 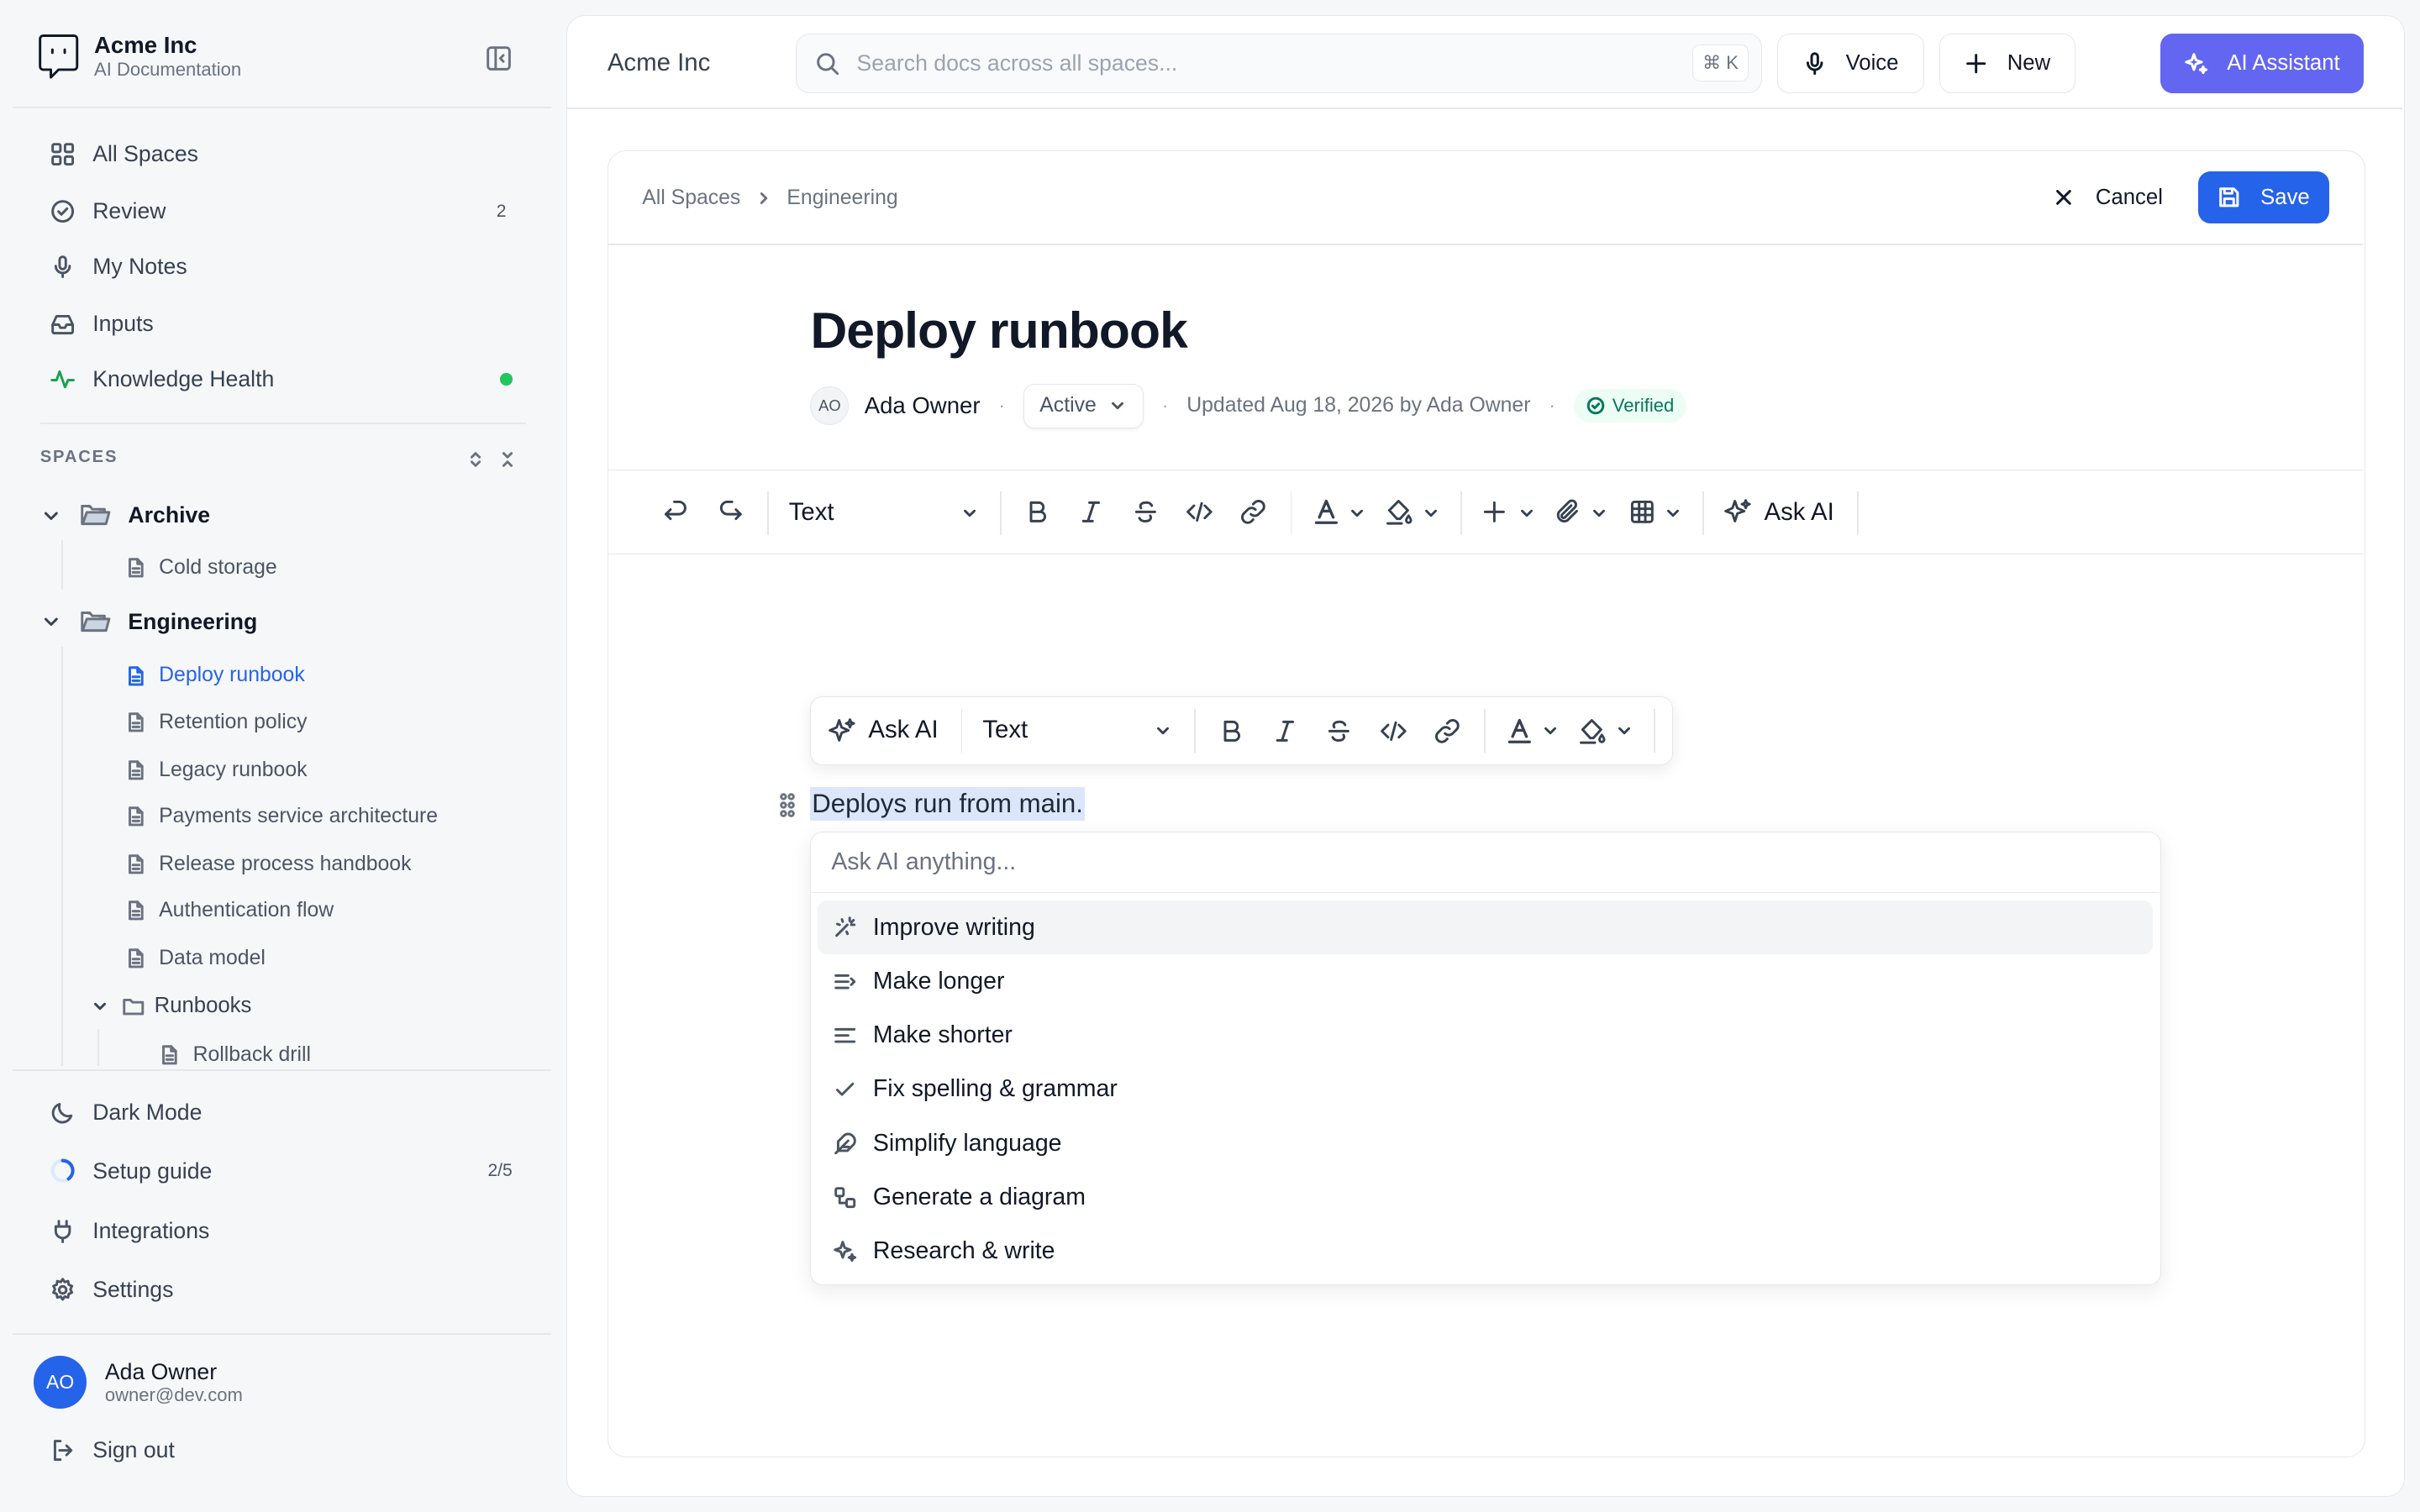 What do you see at coordinates (476, 459) in the screenshot?
I see `sort-icon` at bounding box center [476, 459].